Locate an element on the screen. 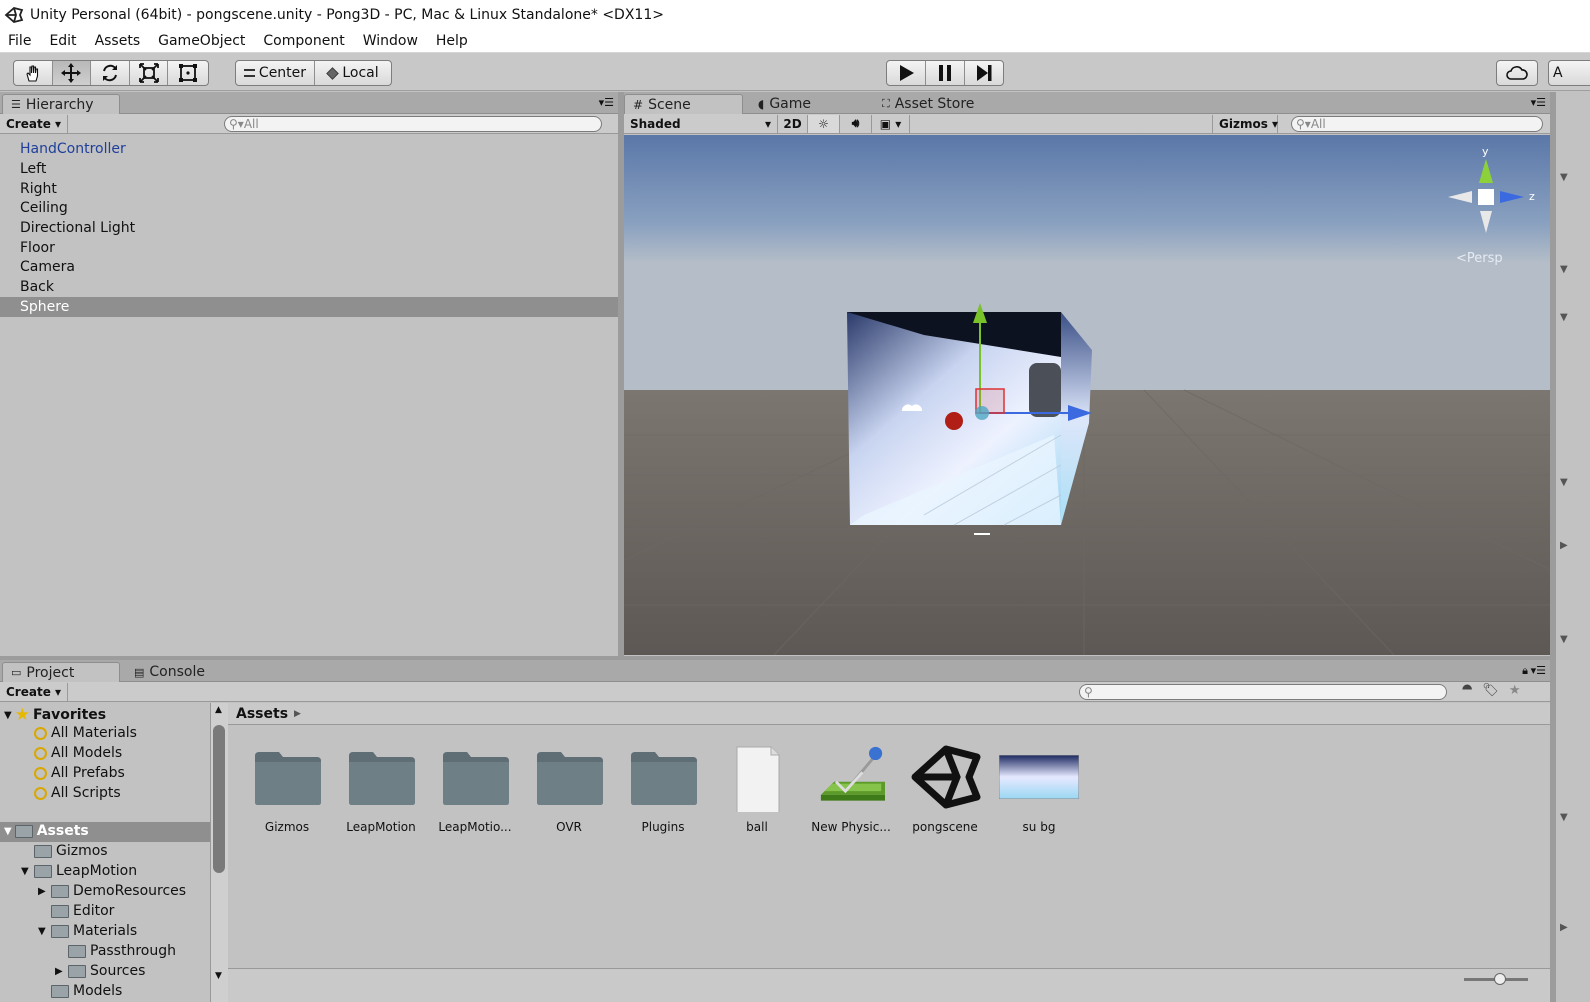 Image resolution: width=1590 pixels, height=1002 pixels. tree-scrollbar: ▲ ▼ is located at coordinates (219, 852).